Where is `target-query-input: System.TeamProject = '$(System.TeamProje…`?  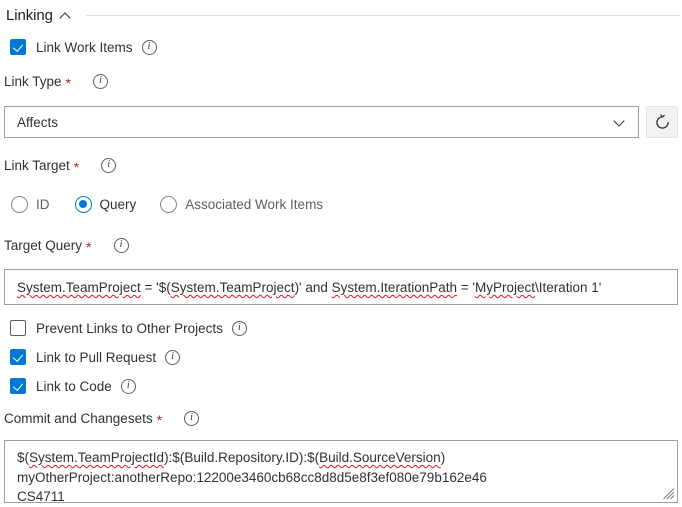 target-query-input: System.TeamProject = '$(System.TeamProje… is located at coordinates (341, 287).